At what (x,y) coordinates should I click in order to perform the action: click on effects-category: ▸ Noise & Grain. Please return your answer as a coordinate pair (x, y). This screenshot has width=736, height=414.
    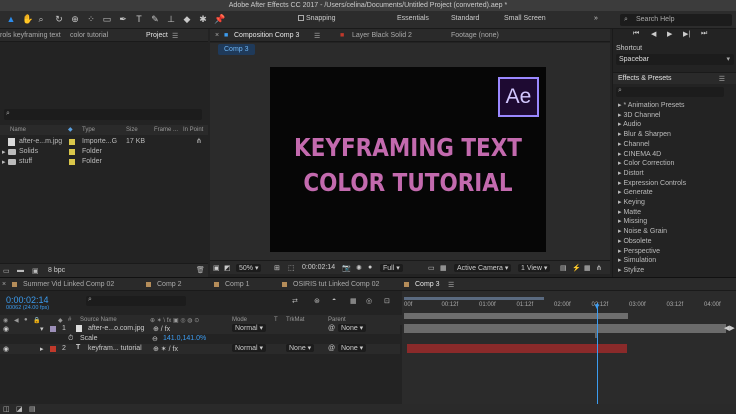
    Looking at the image, I should click on (642, 231).